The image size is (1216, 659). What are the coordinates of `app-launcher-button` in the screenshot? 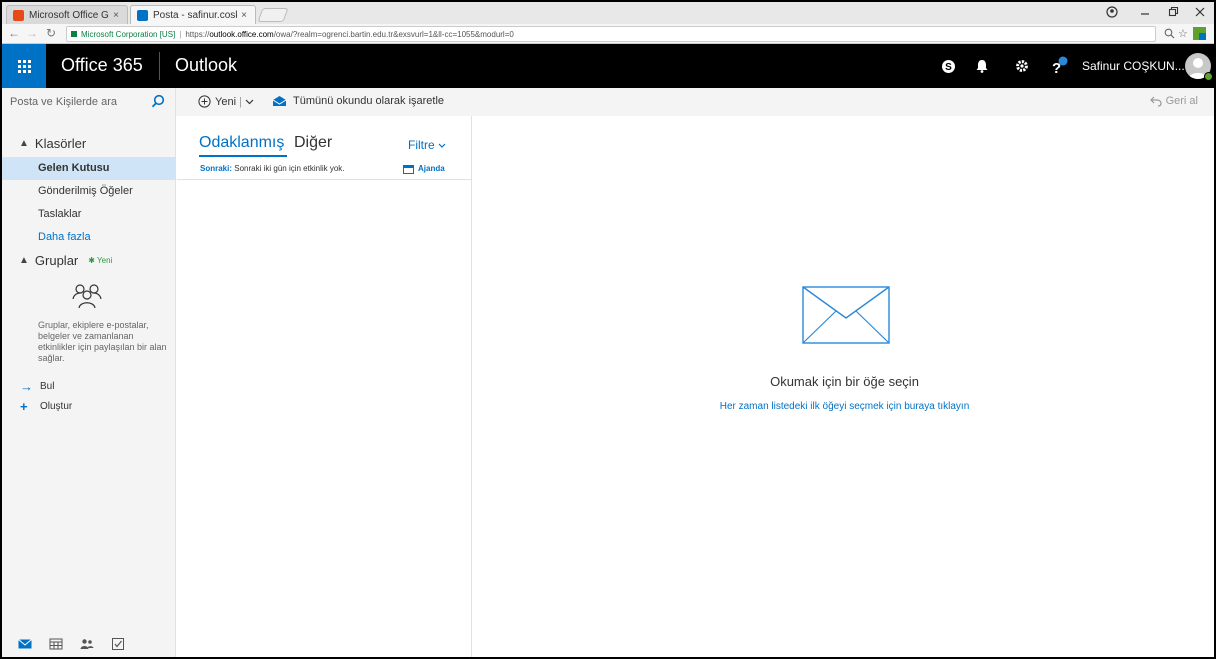 It's located at (24, 66).